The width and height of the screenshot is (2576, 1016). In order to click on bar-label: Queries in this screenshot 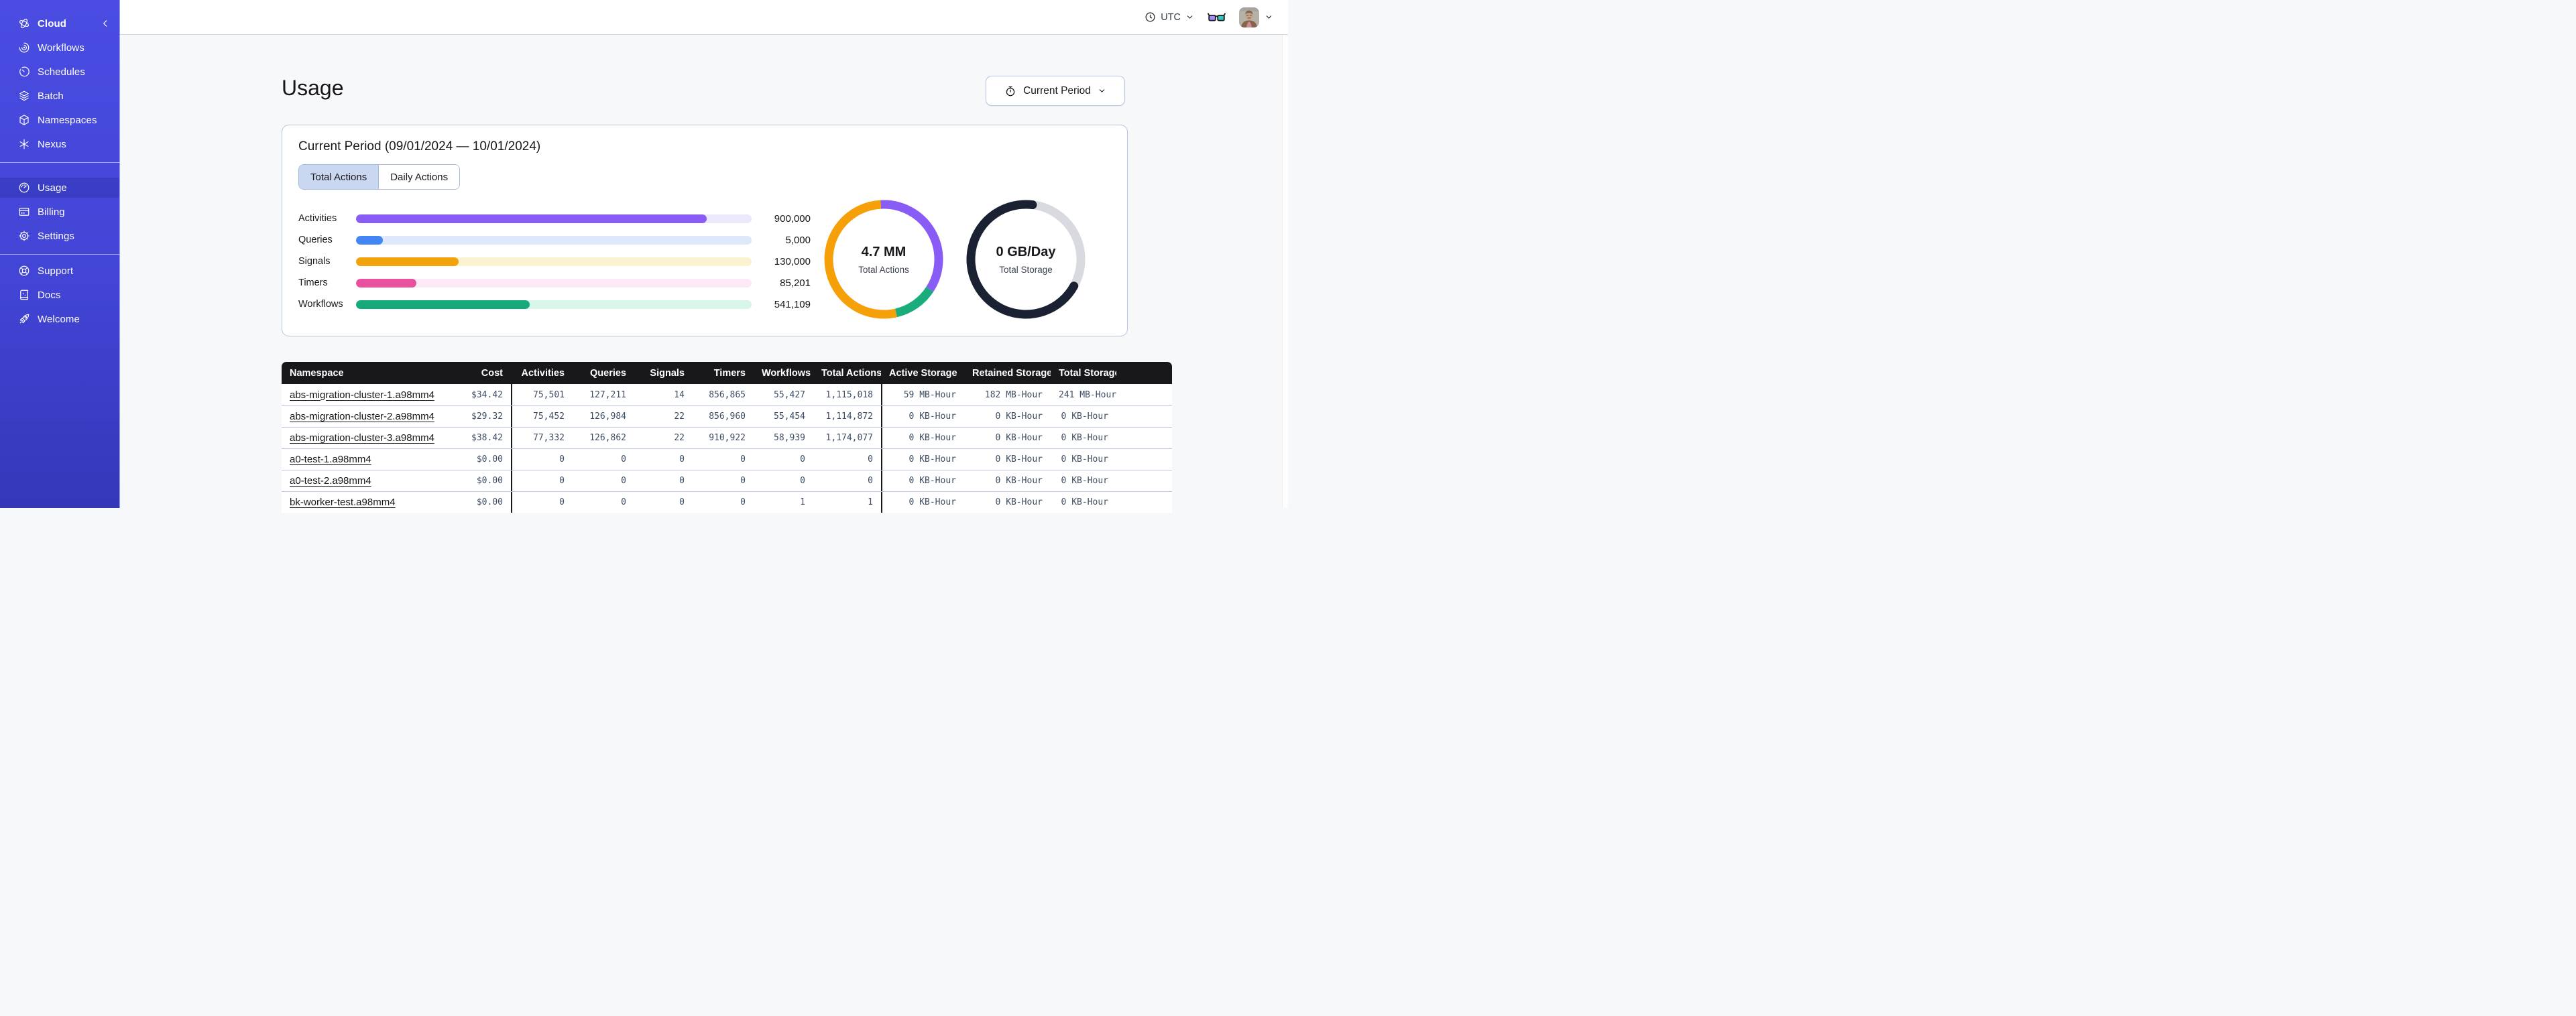, I will do `click(315, 240)`.